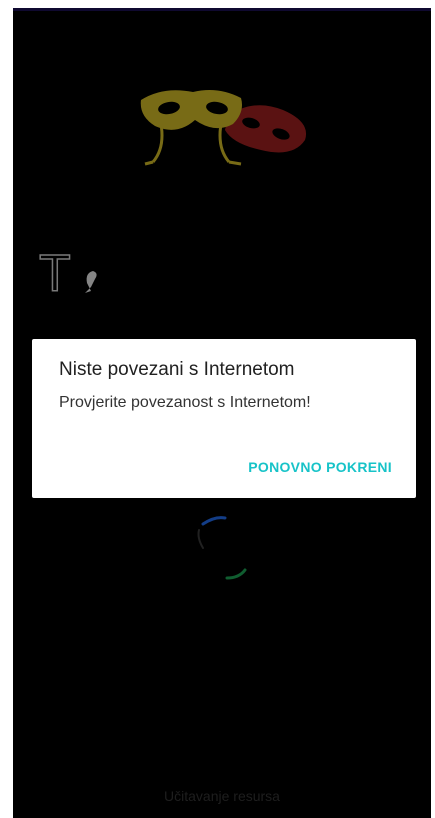 The width and height of the screenshot is (435, 818). What do you see at coordinates (185, 402) in the screenshot?
I see `dialog-message: Provjerite povezanost s Internetom!` at bounding box center [185, 402].